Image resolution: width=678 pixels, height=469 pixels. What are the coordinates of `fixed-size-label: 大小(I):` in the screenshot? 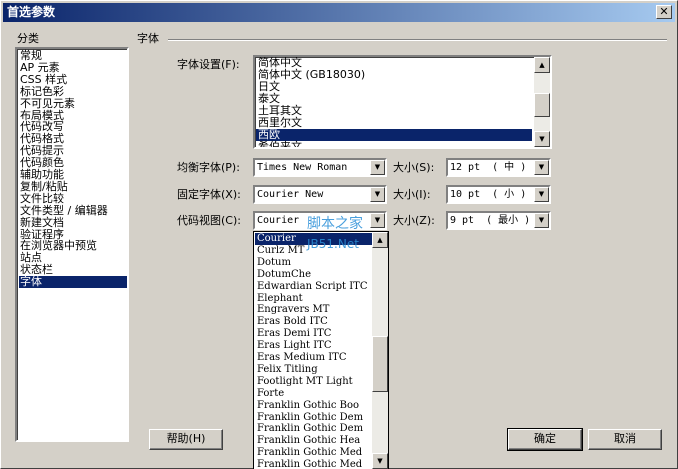 It's located at (412, 194).